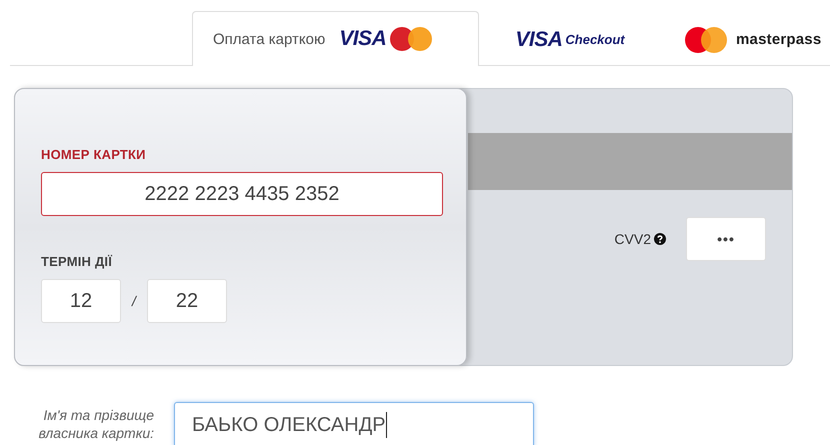 The width and height of the screenshot is (830, 445). I want to click on cvv-label: CVV2, so click(632, 239).